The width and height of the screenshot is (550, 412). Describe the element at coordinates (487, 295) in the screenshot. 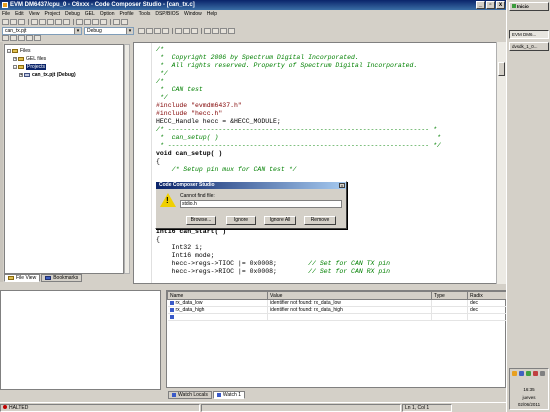

I see `column-radix: Radix` at that location.